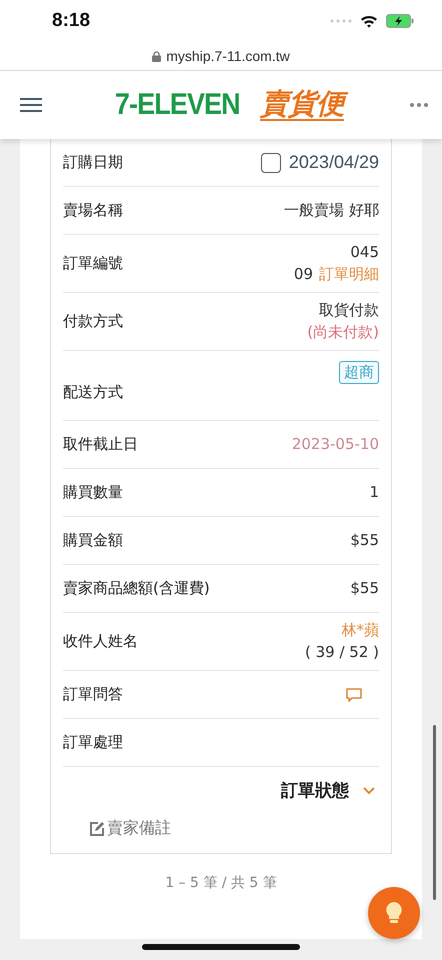 This screenshot has height=960, width=442. What do you see at coordinates (139, 828) in the screenshot?
I see `seller-note-link: 賣家備註` at bounding box center [139, 828].